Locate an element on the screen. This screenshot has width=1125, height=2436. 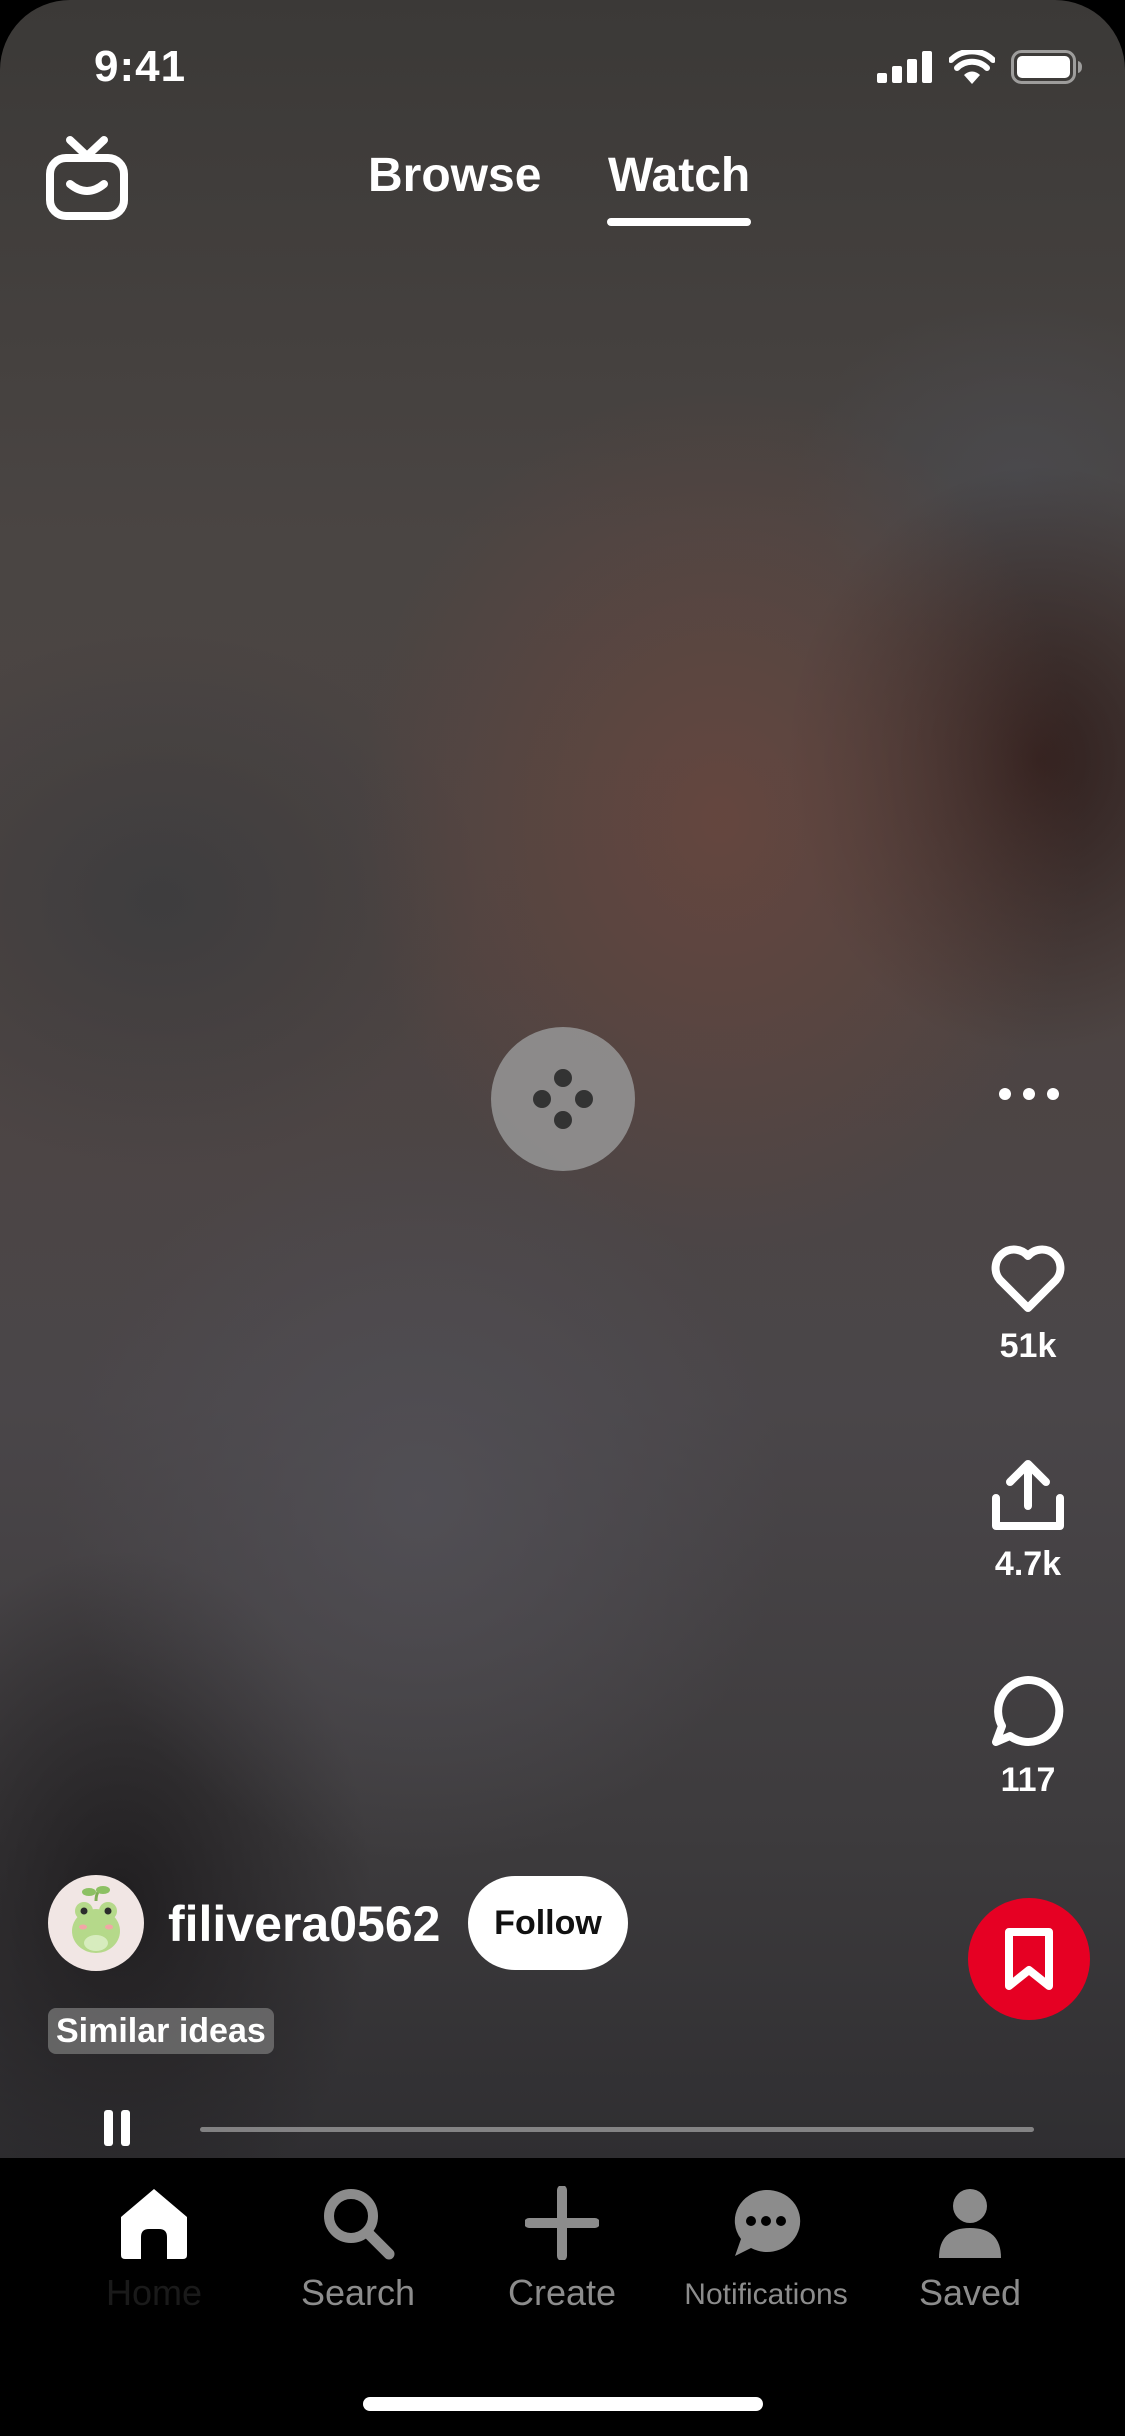
loading-indicator is located at coordinates (563, 1099).